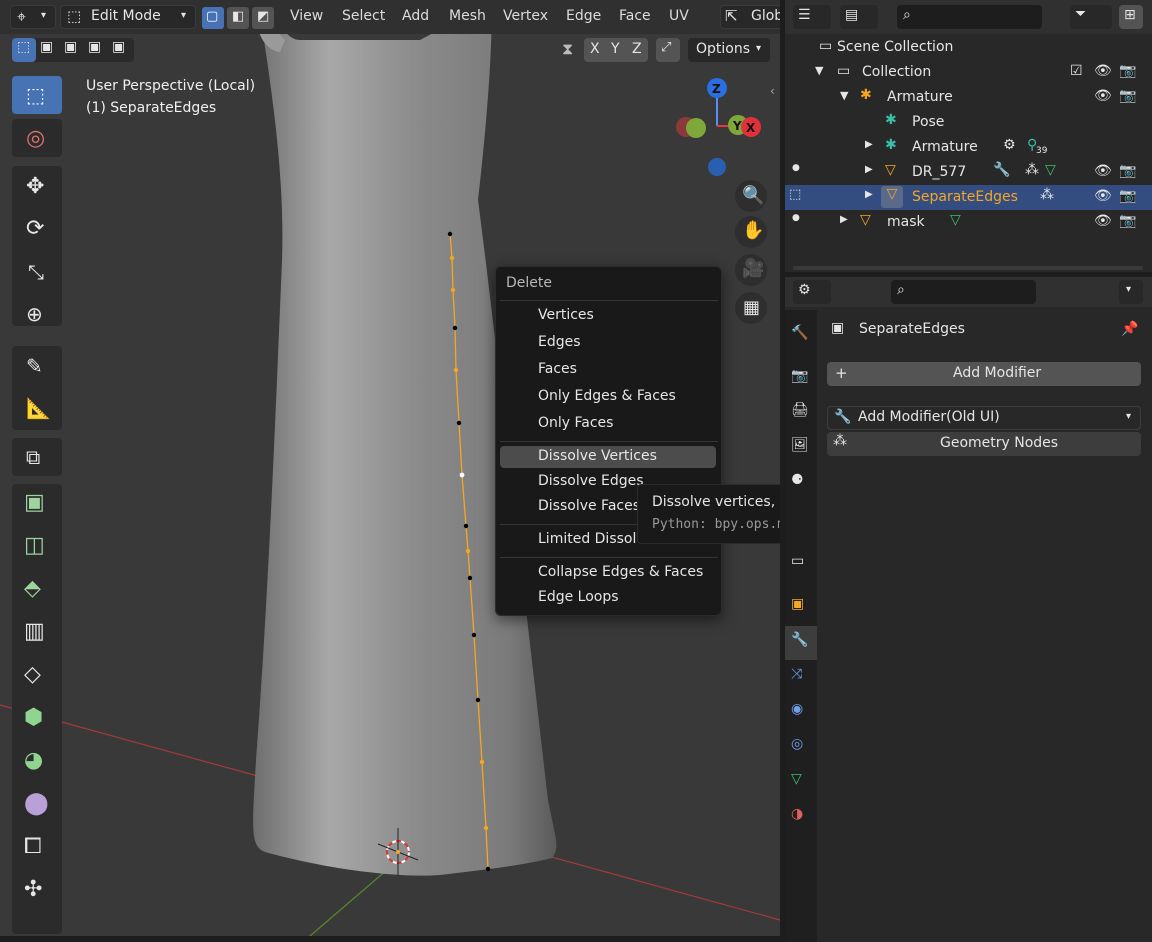 This screenshot has width=1152, height=942. Describe the element at coordinates (306, 16) in the screenshot. I see `menu-view: View` at that location.